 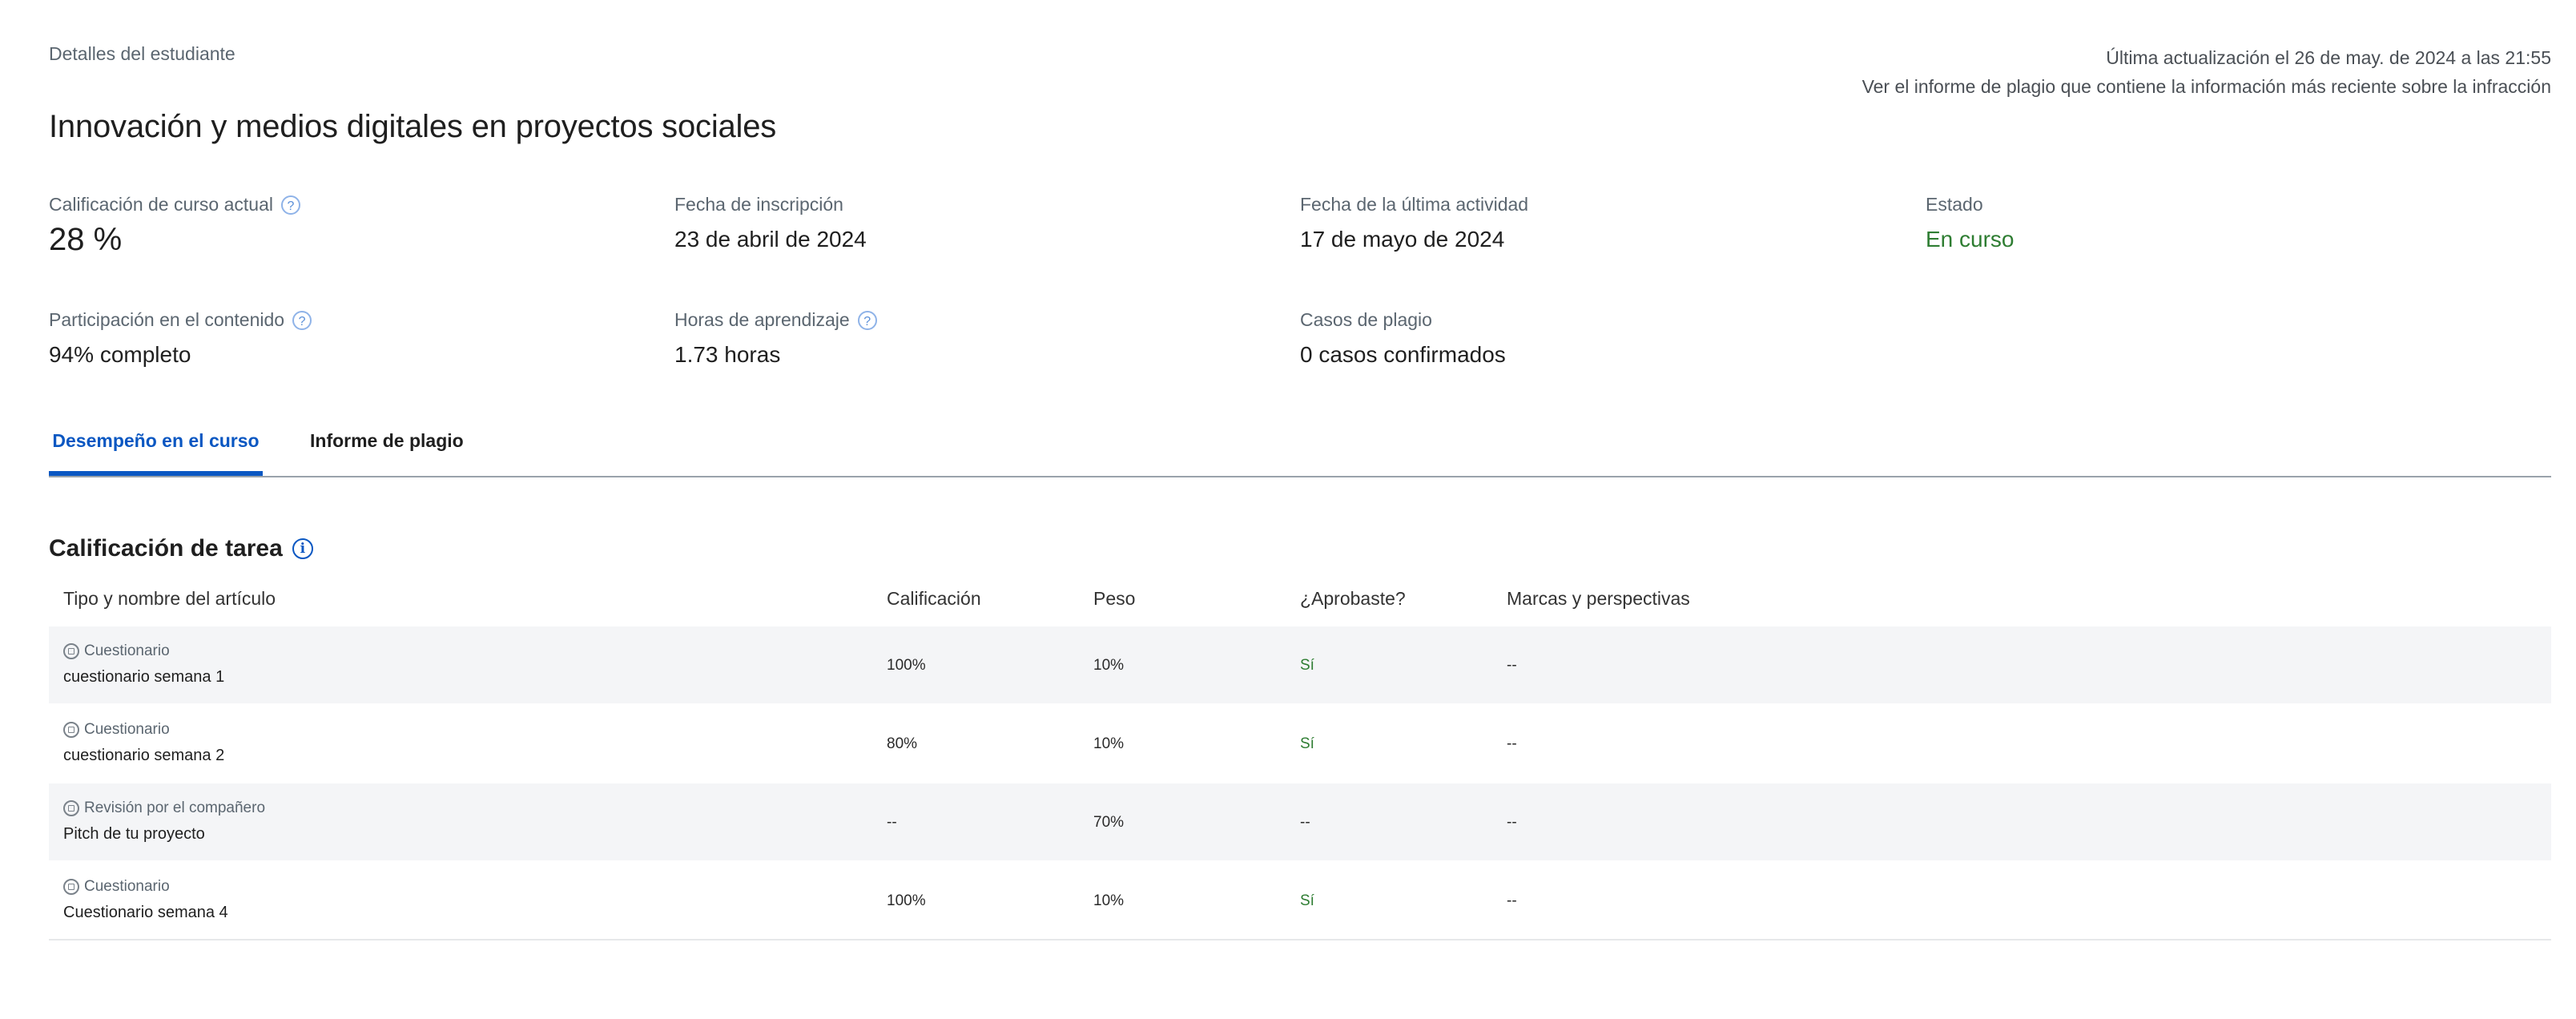 What do you see at coordinates (1366, 320) in the screenshot?
I see `stat-label: Casos de plagio` at bounding box center [1366, 320].